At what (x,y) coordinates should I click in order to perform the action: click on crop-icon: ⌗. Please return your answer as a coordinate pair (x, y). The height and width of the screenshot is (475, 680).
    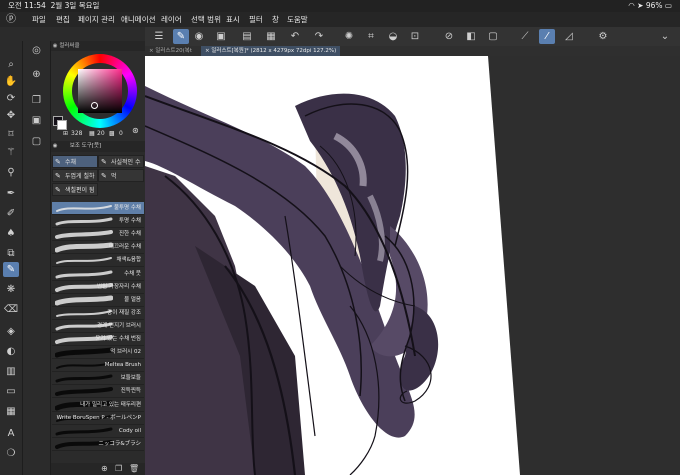
    Looking at the image, I should click on (371, 36).